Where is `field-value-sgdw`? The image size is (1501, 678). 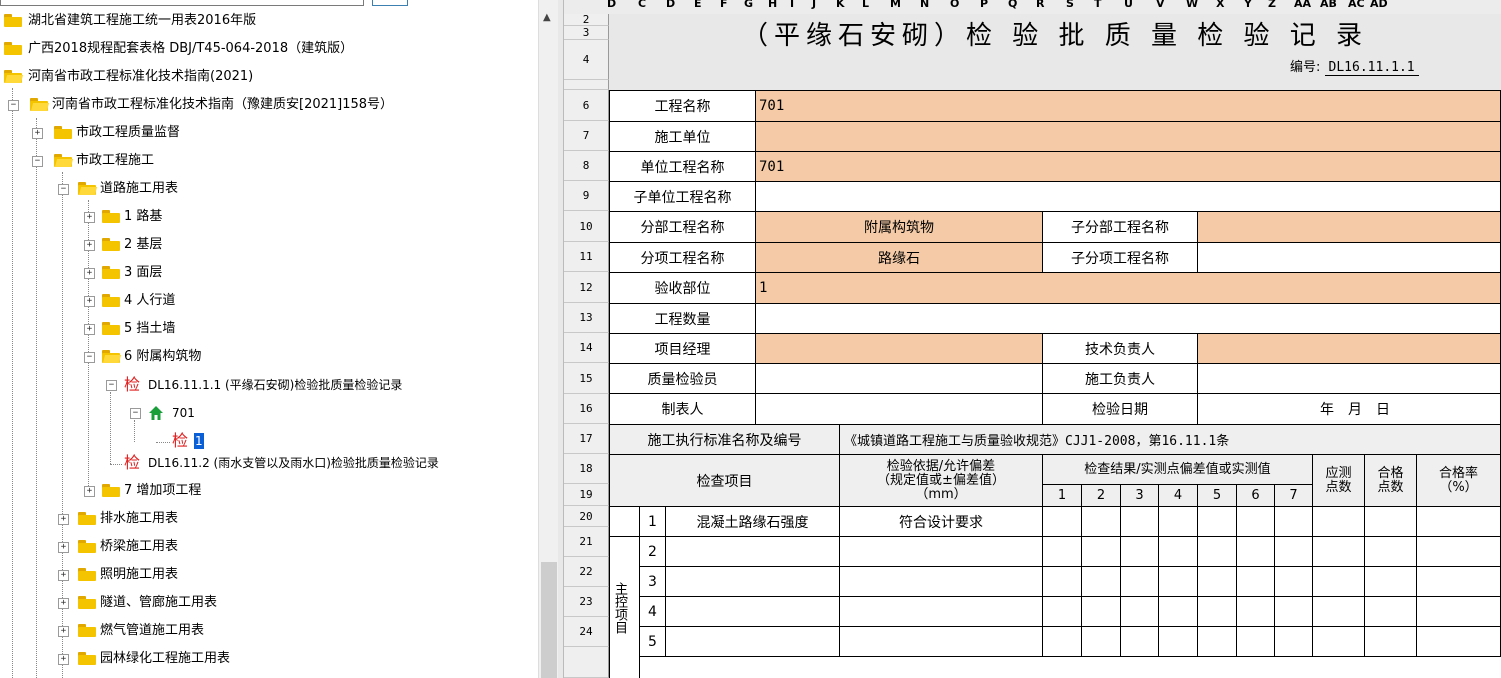
field-value-sgdw is located at coordinates (1128, 137).